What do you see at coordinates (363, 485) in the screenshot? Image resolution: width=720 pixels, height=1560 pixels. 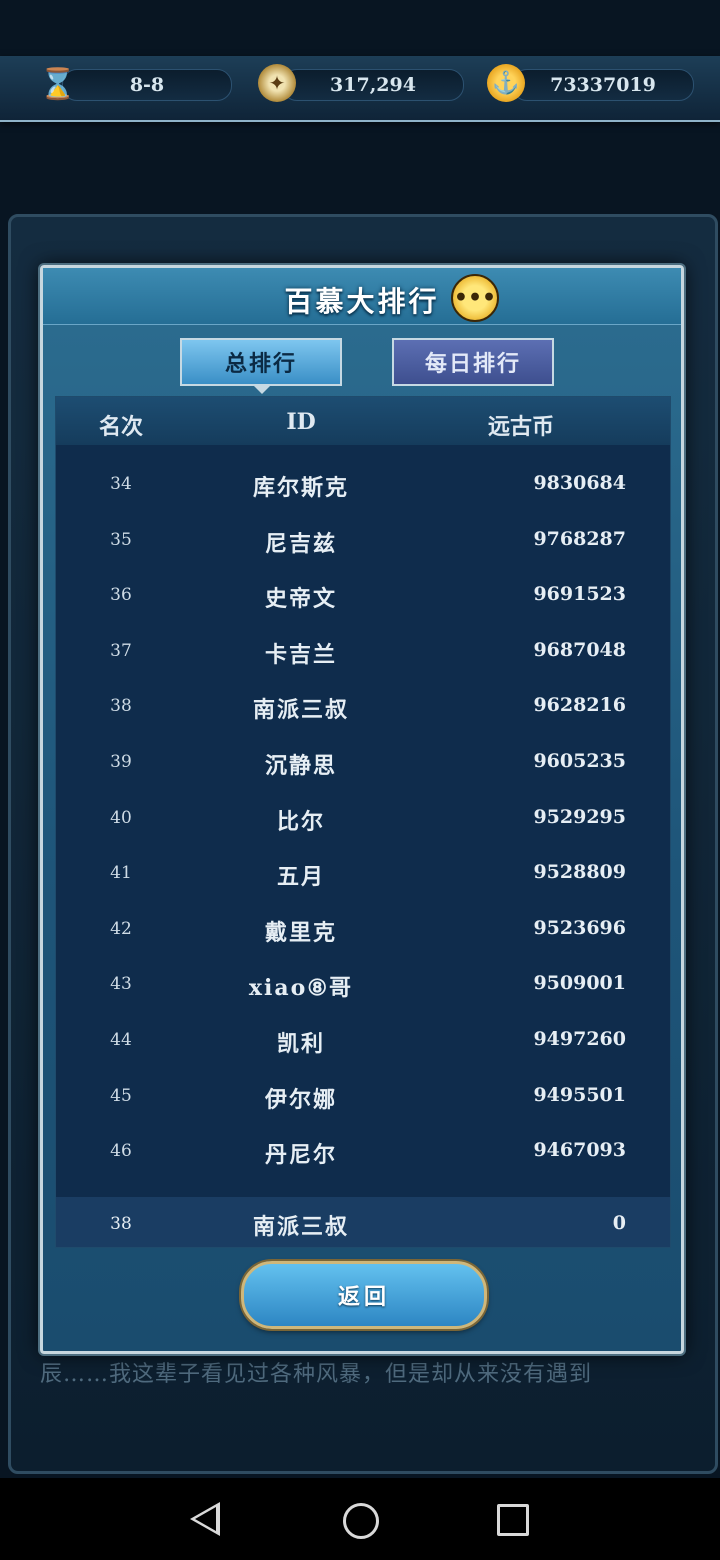 I see `table-row: 34 库尔斯克 9830684` at bounding box center [363, 485].